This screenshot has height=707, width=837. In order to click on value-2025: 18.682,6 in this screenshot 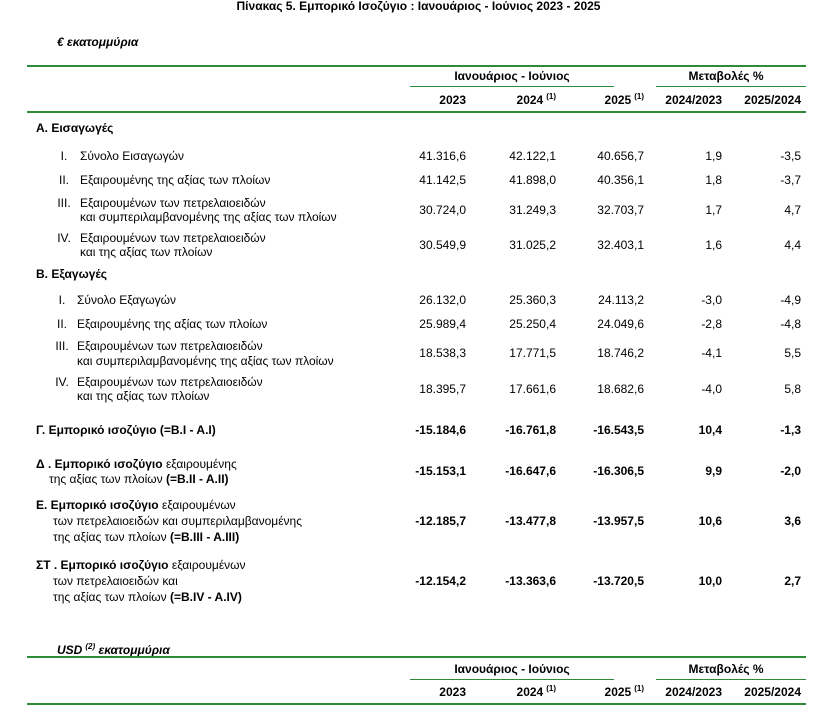, I will do `click(620, 389)`.